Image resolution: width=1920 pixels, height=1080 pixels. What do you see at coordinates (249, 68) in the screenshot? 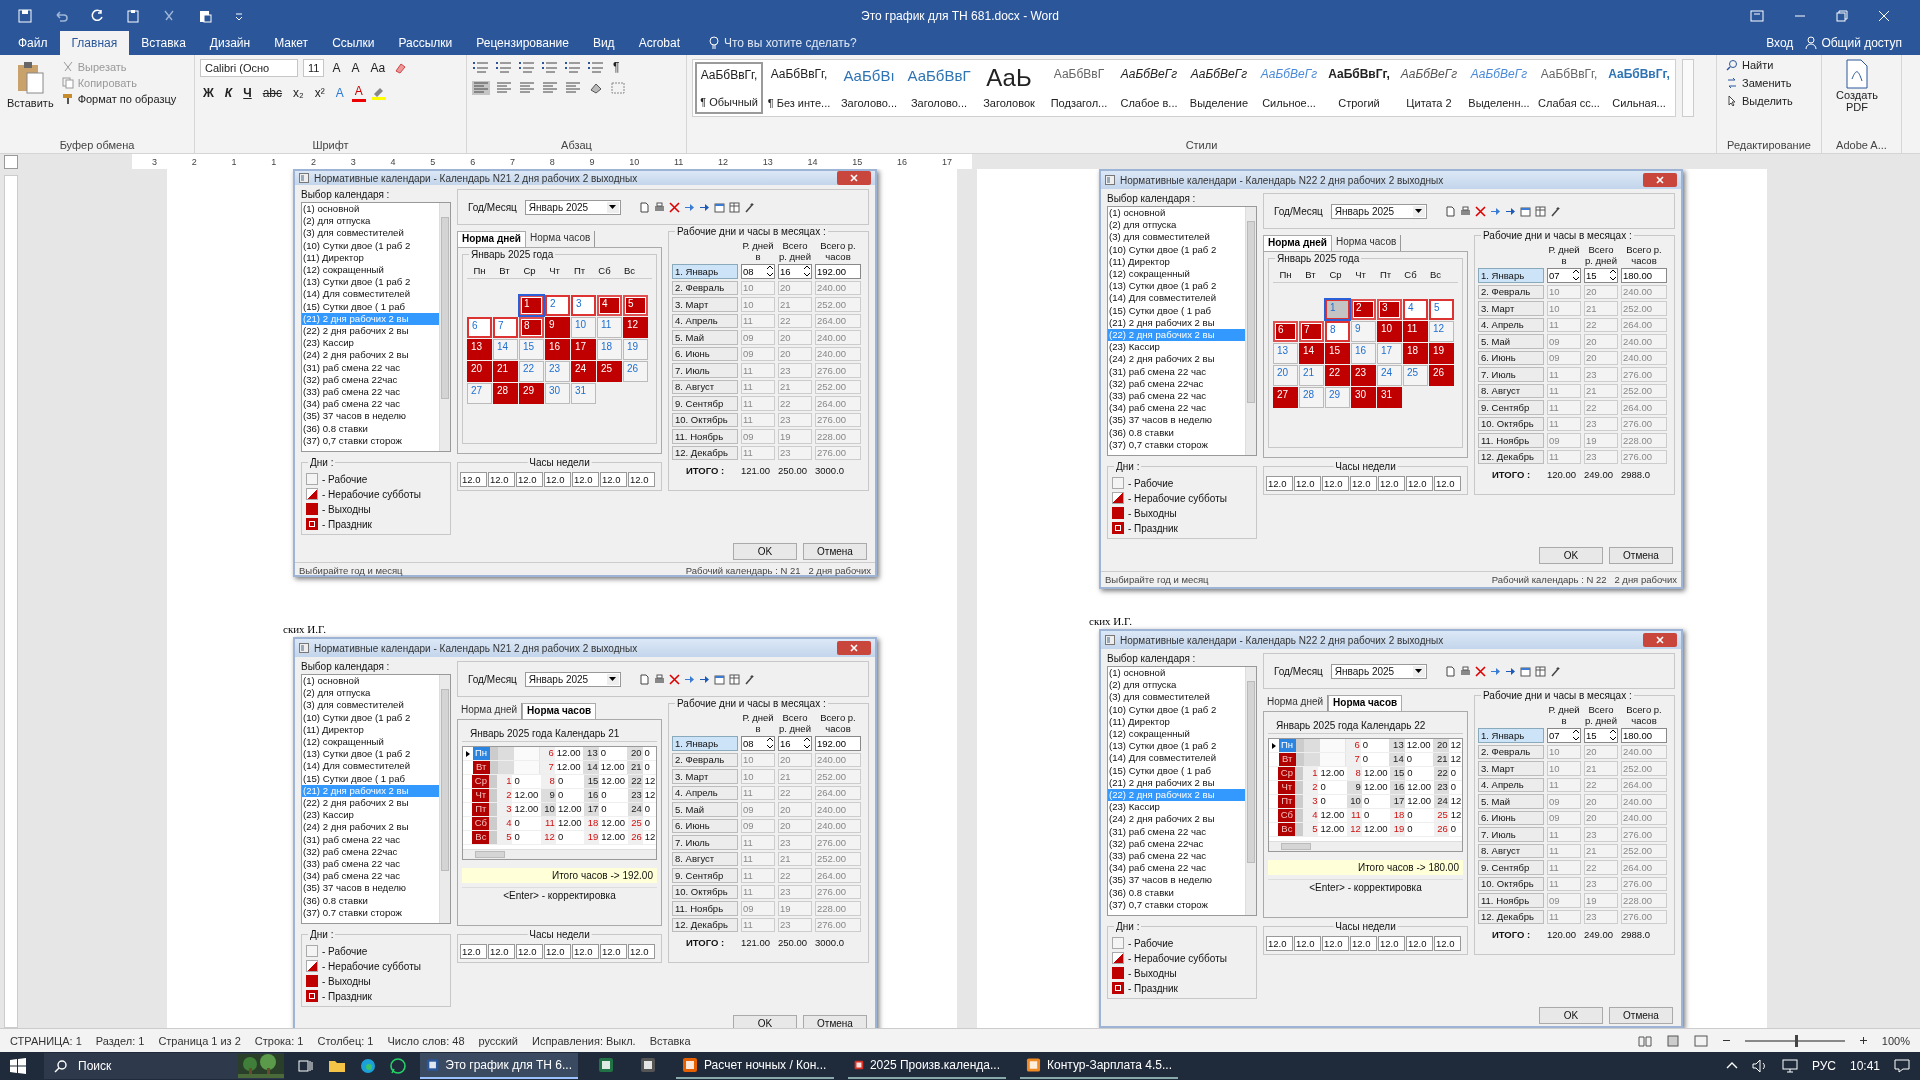
I see `font-family-field: Calibri (Осно` at bounding box center [249, 68].